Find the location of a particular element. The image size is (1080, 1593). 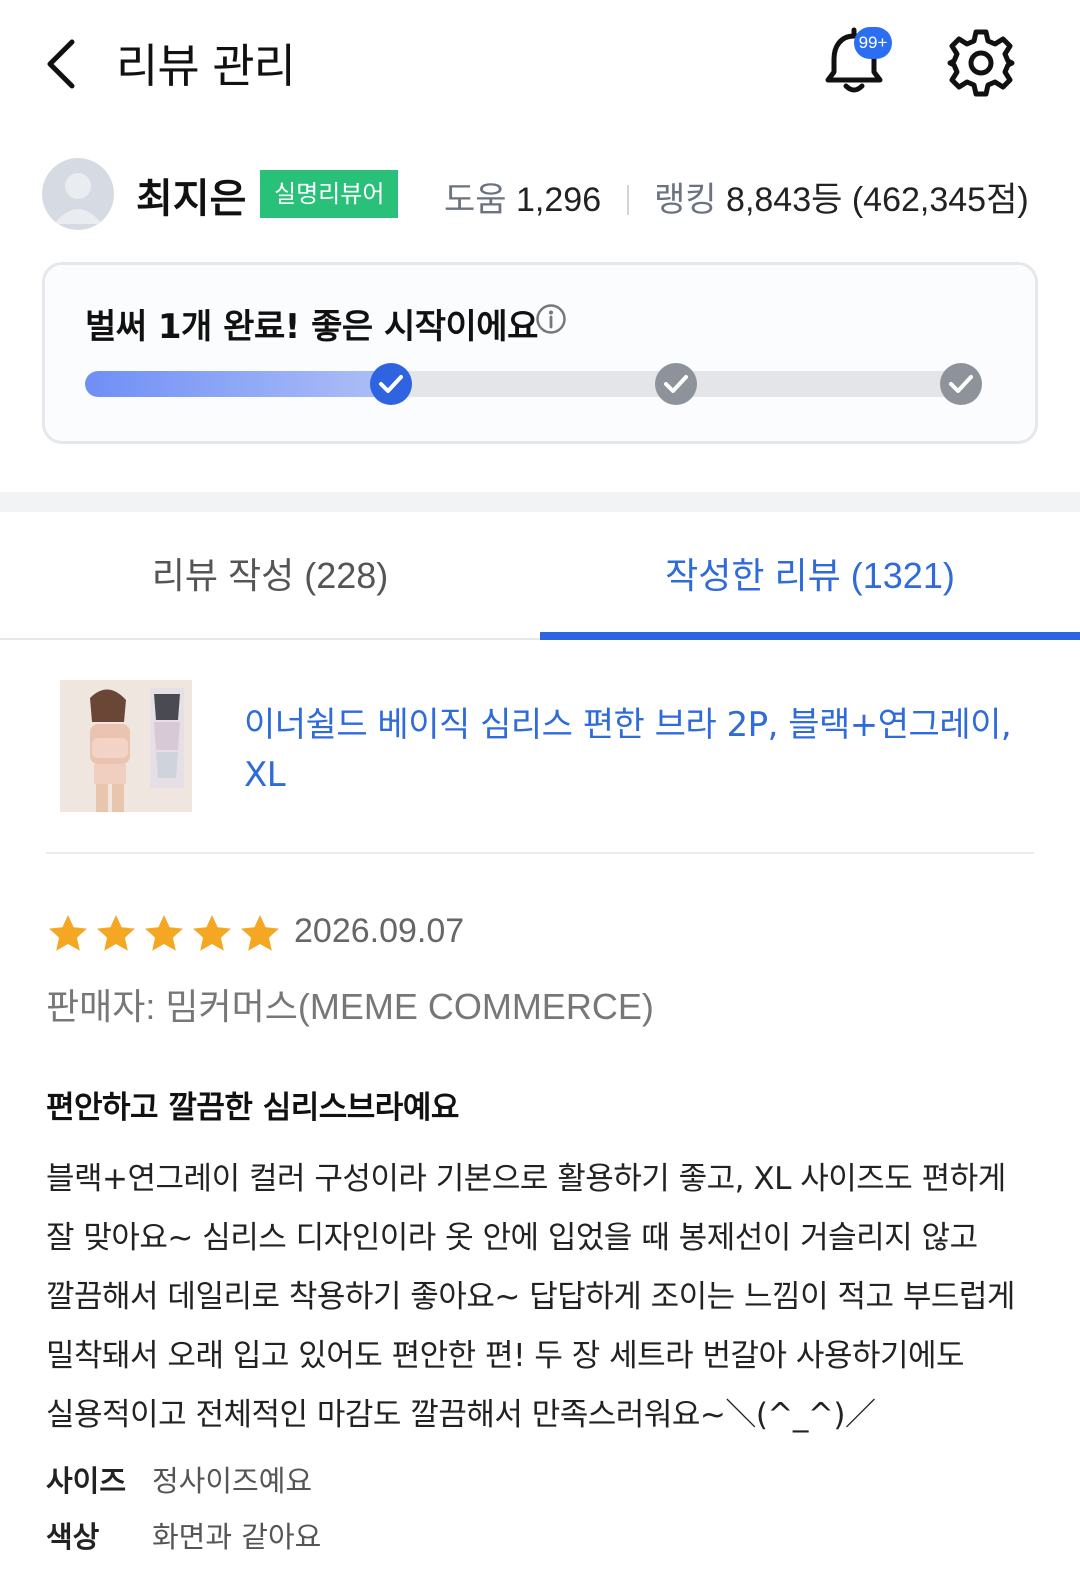

review-headline: 편안하고 깔끔한 심리스브라예요 is located at coordinates (252, 1108).